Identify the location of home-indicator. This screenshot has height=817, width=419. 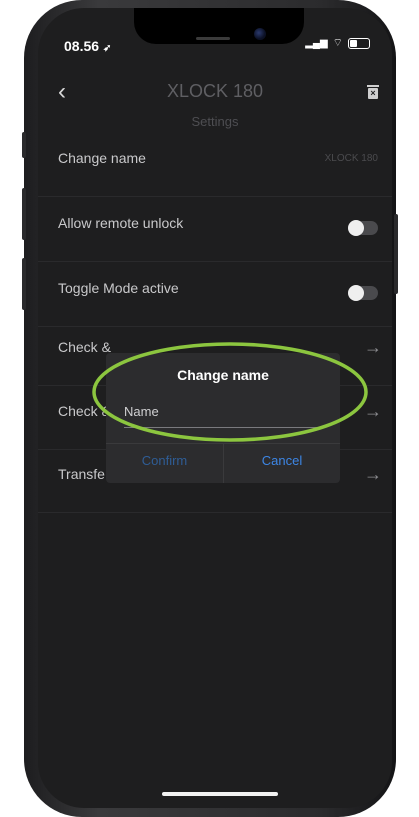
(220, 794).